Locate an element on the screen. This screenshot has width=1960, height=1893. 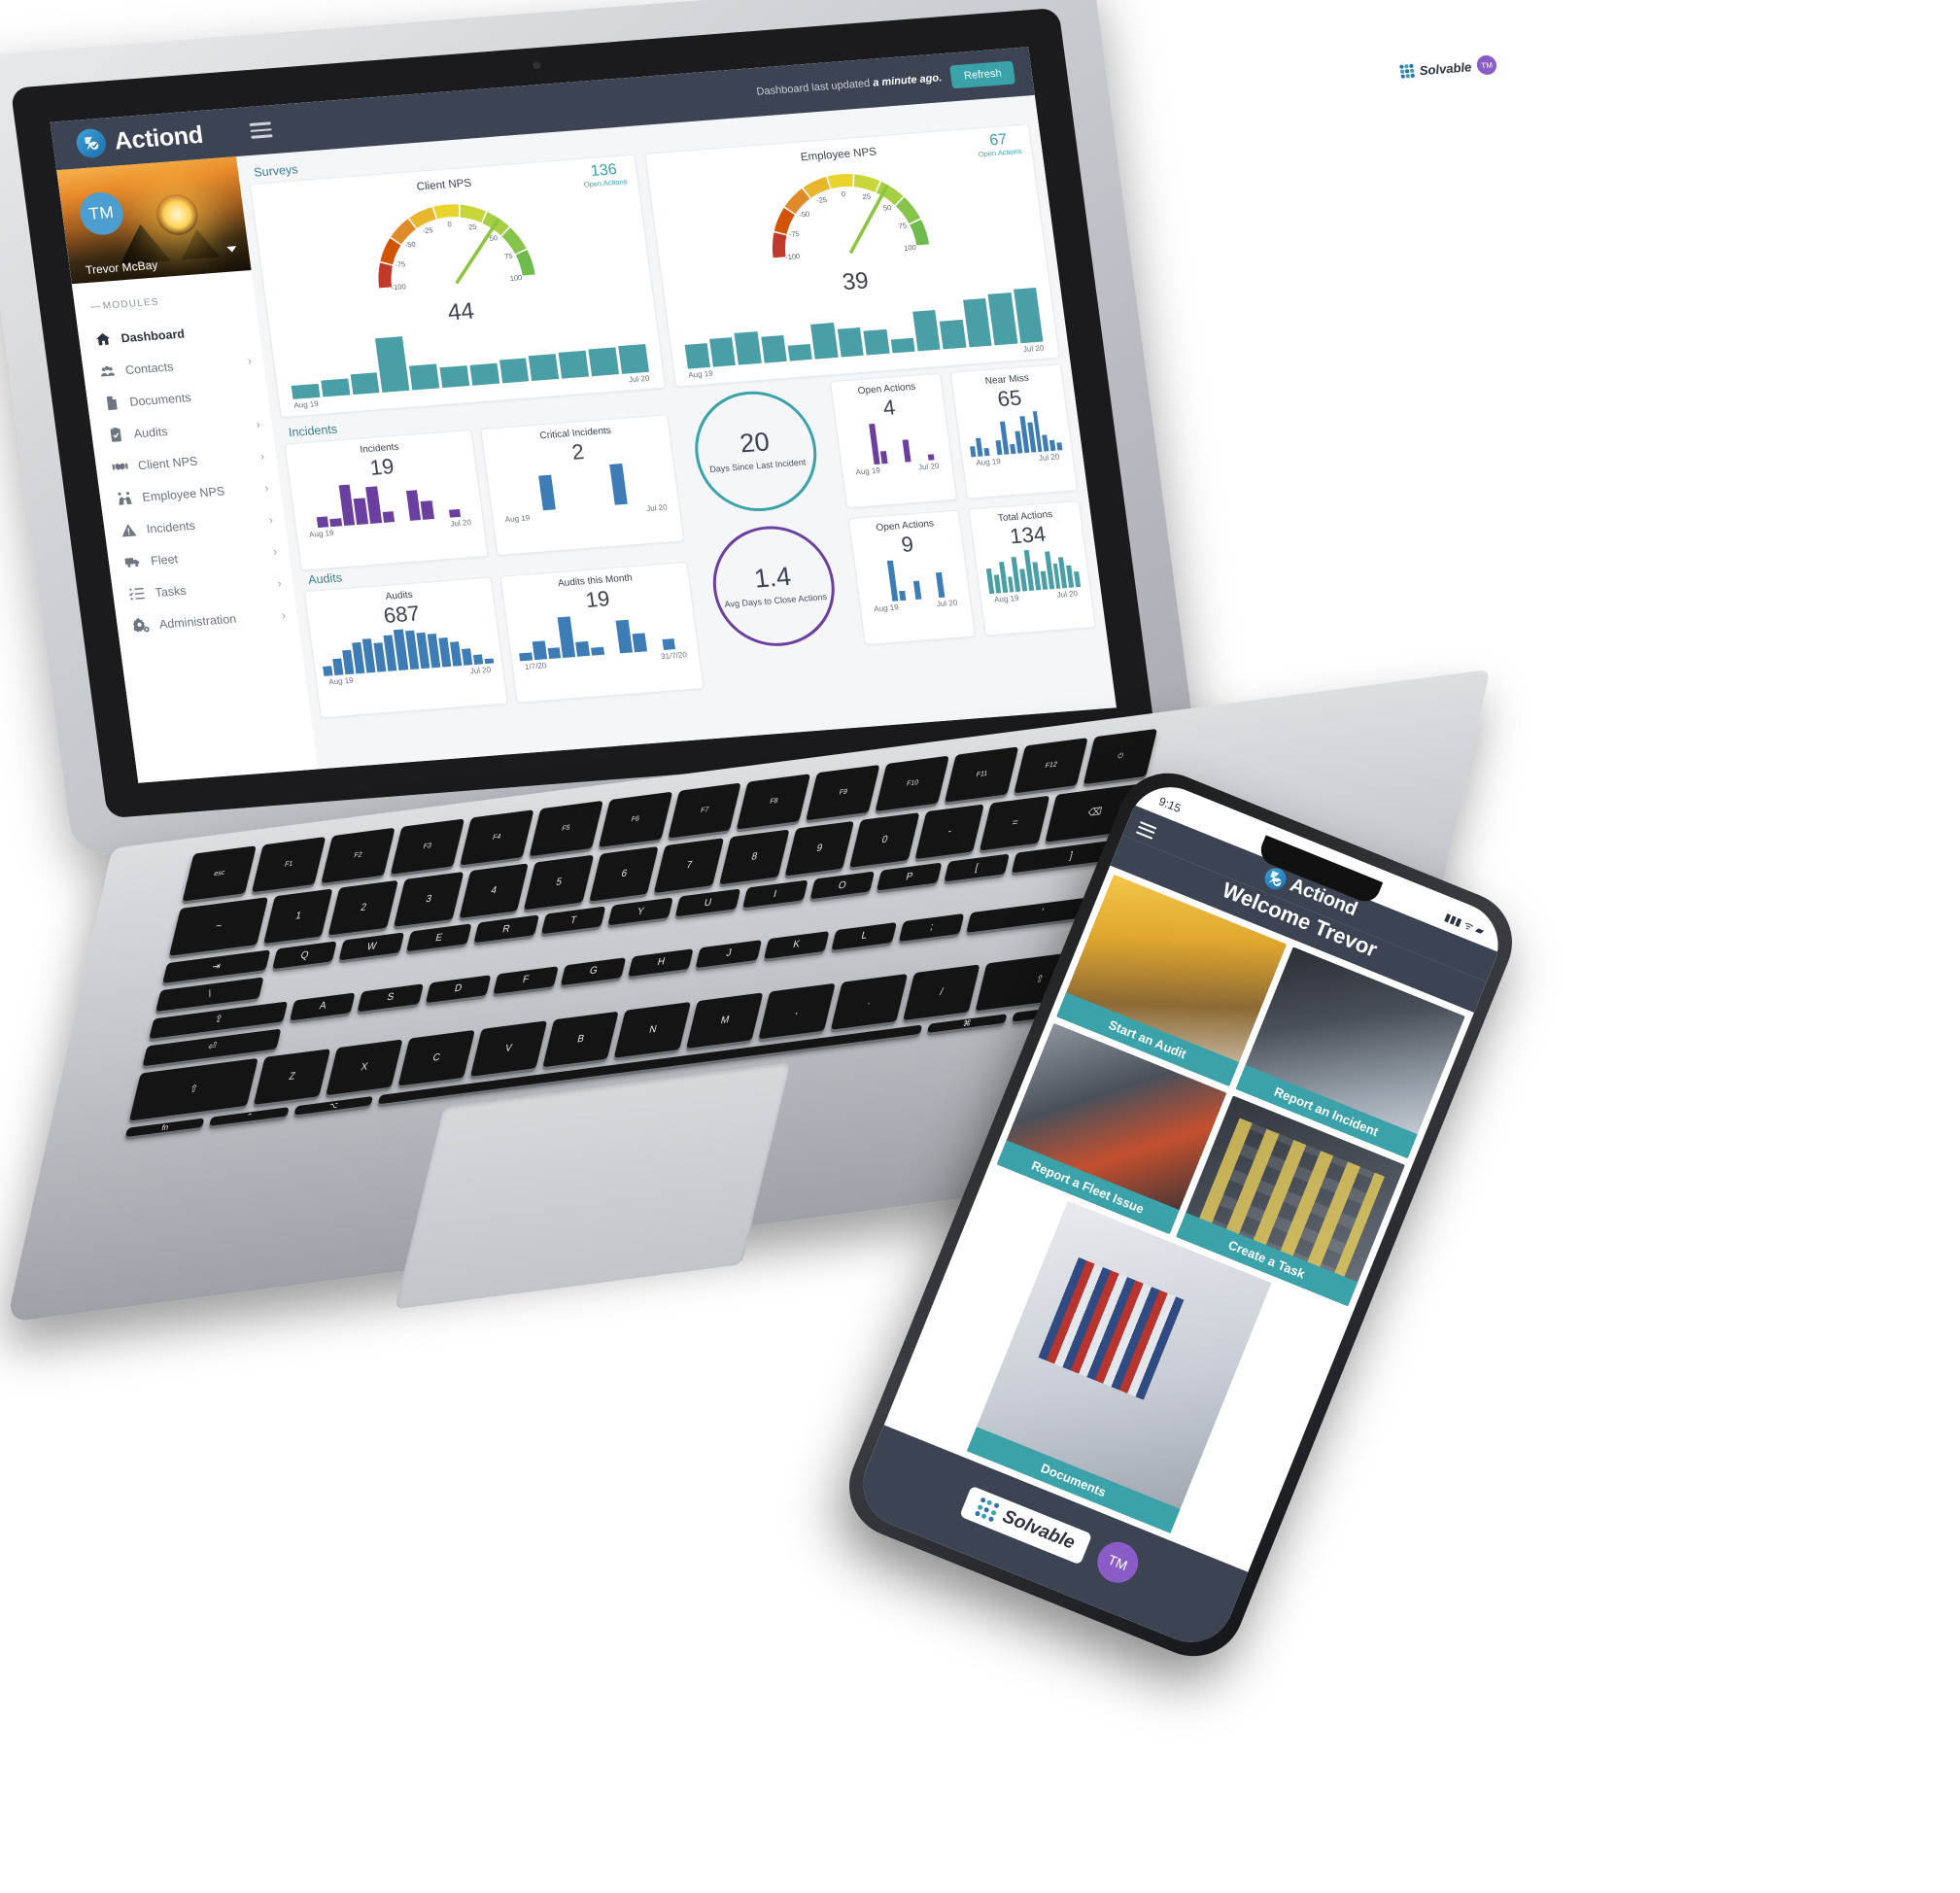
open-actions-badge: 67 Open Actions is located at coordinates (999, 144).